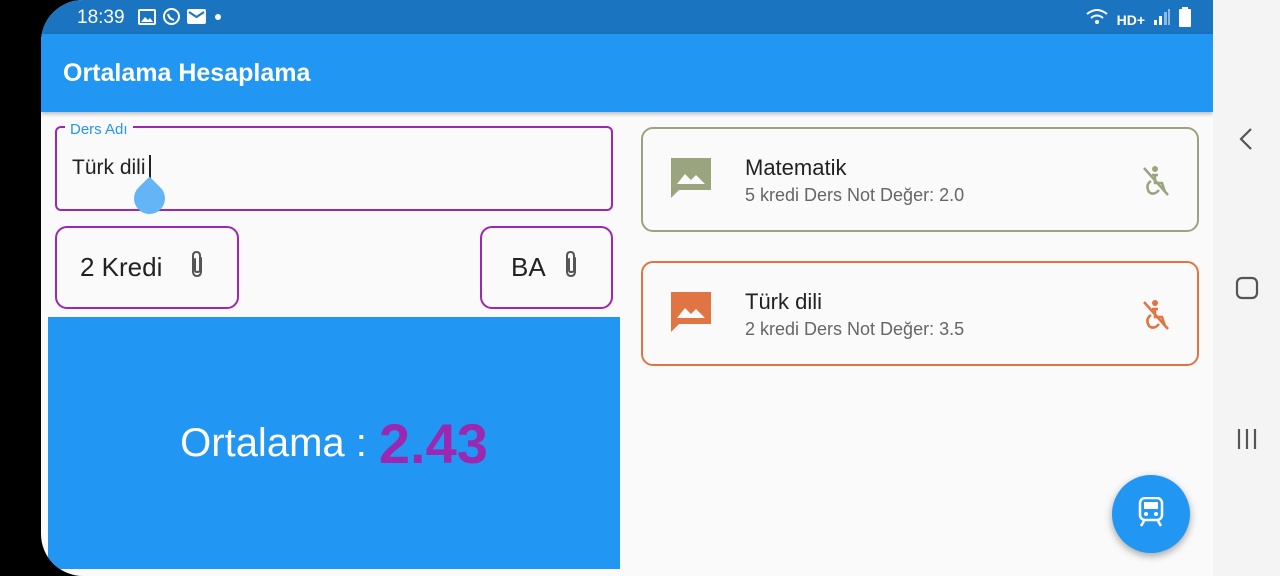 Image resolution: width=1280 pixels, height=576 pixels. Describe the element at coordinates (784, 301) in the screenshot. I see `course-name: Türk dili` at that location.